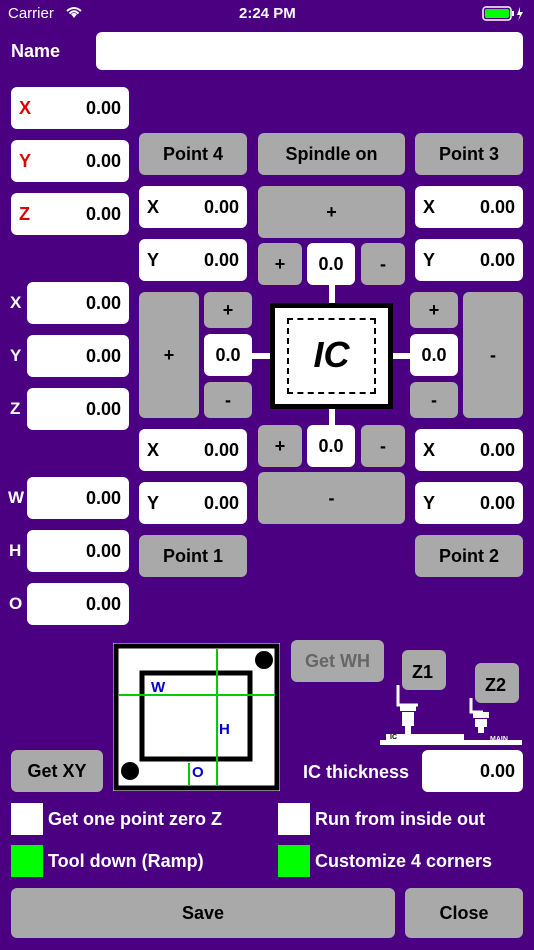 This screenshot has height=950, width=534. I want to click on jog-y-plus-button: +, so click(331, 212).